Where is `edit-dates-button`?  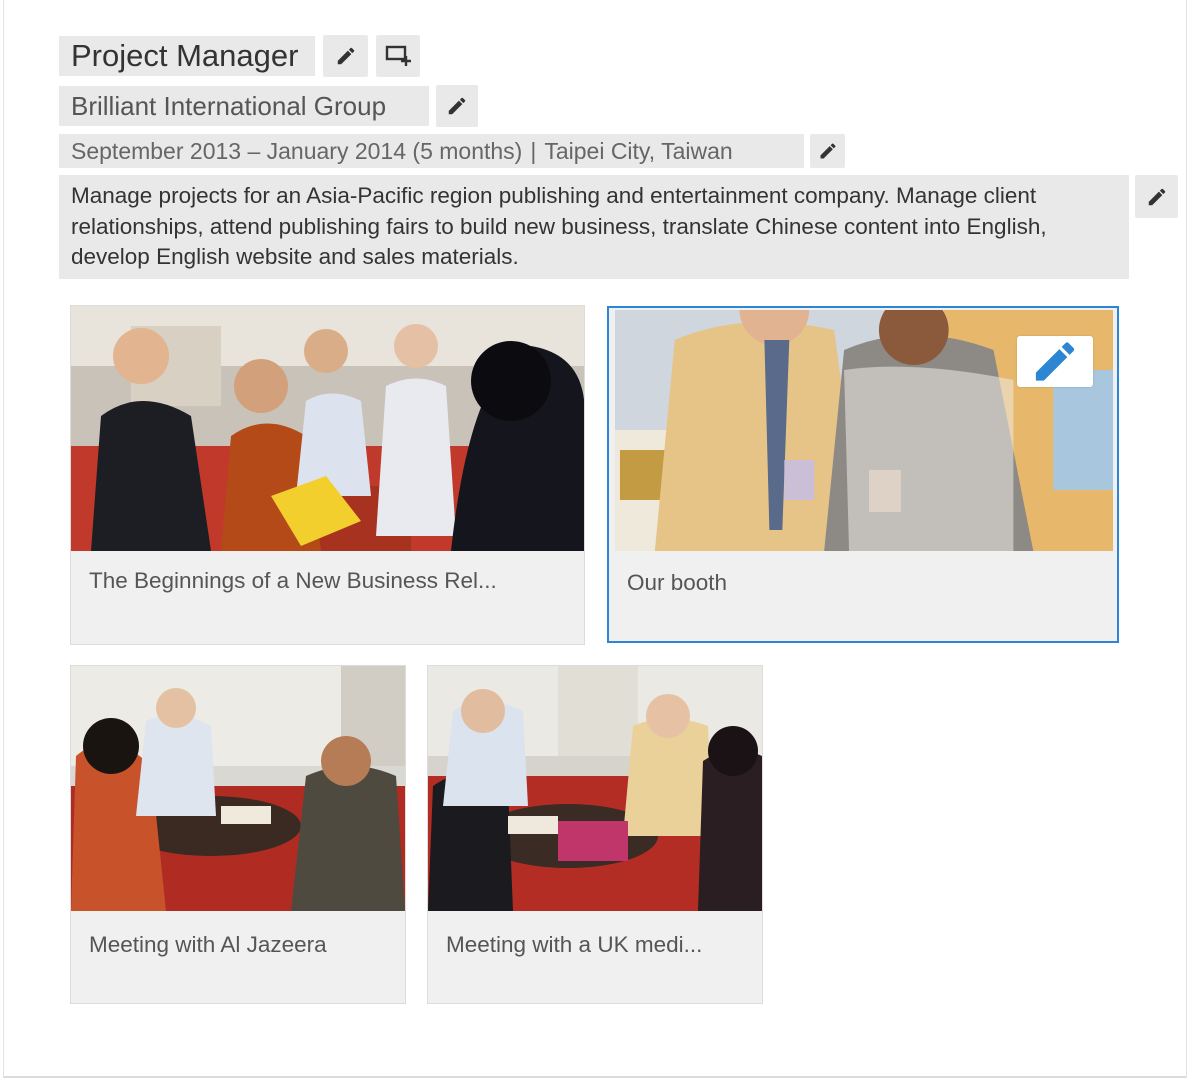 edit-dates-button is located at coordinates (827, 151).